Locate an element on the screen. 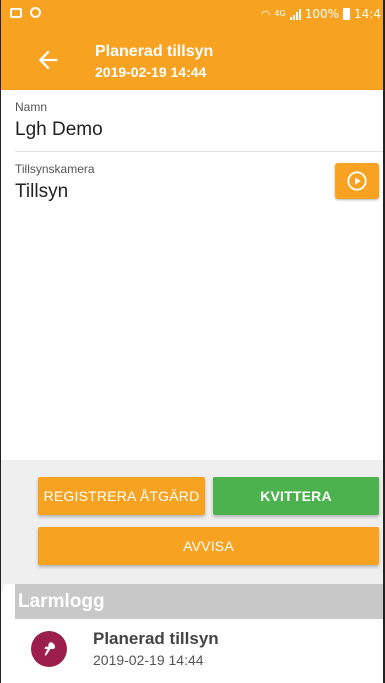 The width and height of the screenshot is (385, 683). status-bar: ◠ 4G 100% 14:4 is located at coordinates (192, 15).